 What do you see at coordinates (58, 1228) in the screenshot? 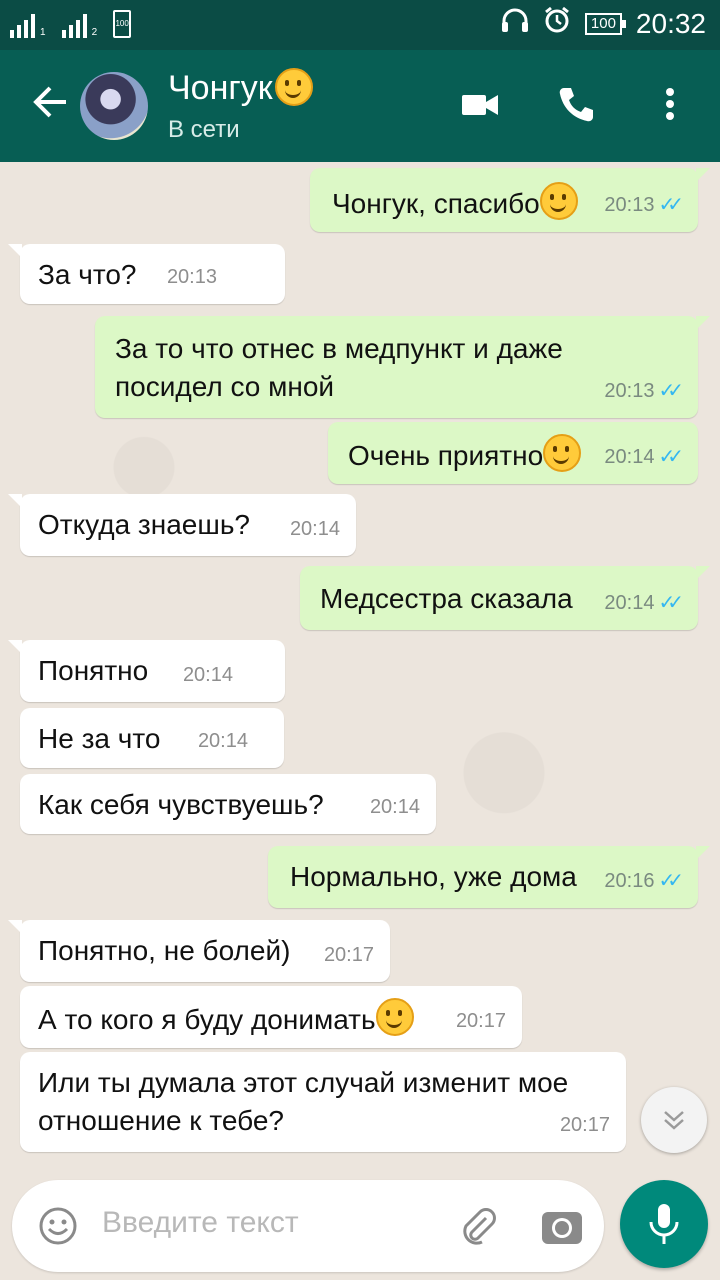
I see `emoji-picker-icon` at bounding box center [58, 1228].